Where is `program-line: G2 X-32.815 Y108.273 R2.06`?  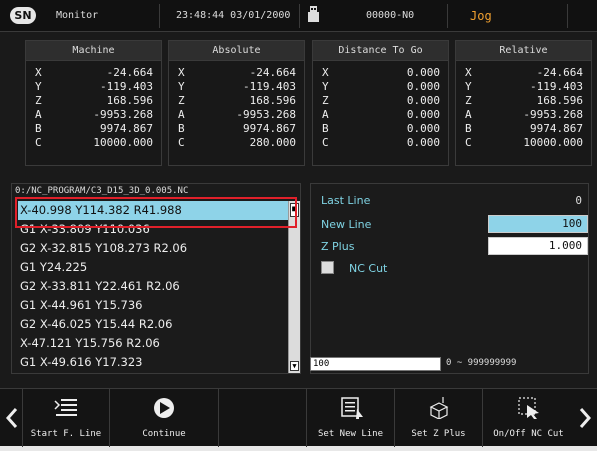
program-line: G2 X-32.815 Y108.273 R2.06 is located at coordinates (153, 248).